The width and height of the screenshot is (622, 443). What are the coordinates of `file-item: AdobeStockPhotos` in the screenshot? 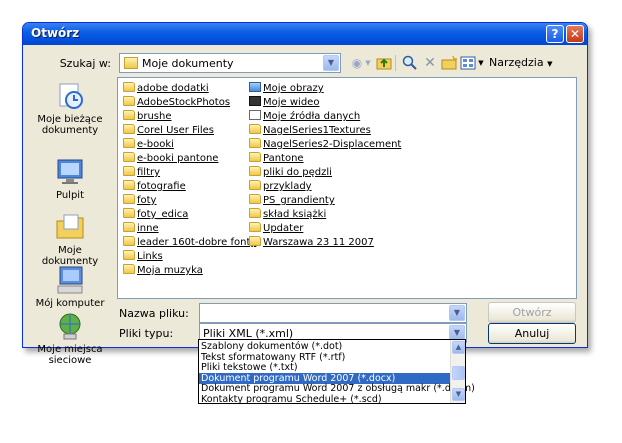 It's located at (176, 102).